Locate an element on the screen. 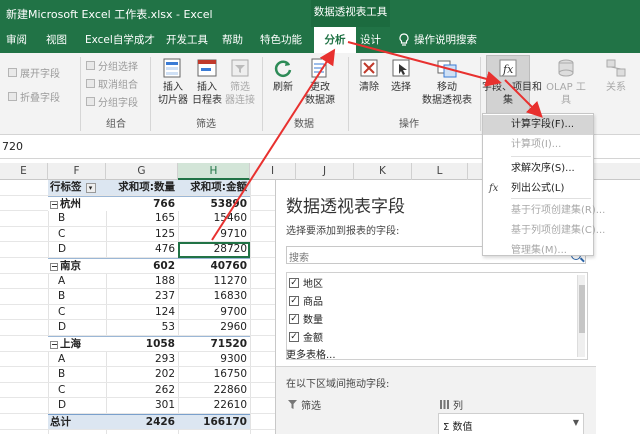 The image size is (640, 434). insert-timeline-button: 插入 日程表 is located at coordinates (207, 82).